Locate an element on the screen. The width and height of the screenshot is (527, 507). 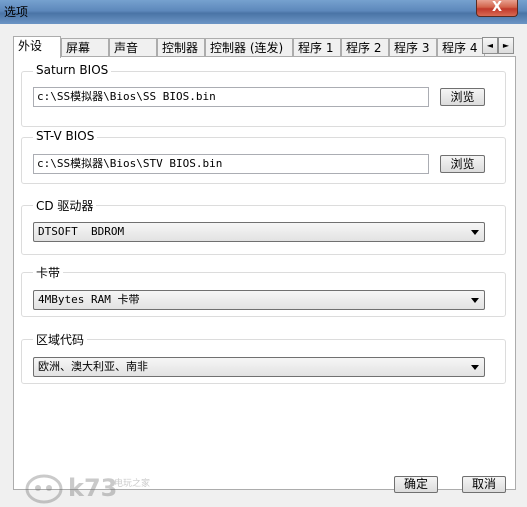
saturn-bios-path-field: c:\SS模拟器\Bios\SS BIOS.bin is located at coordinates (231, 97).